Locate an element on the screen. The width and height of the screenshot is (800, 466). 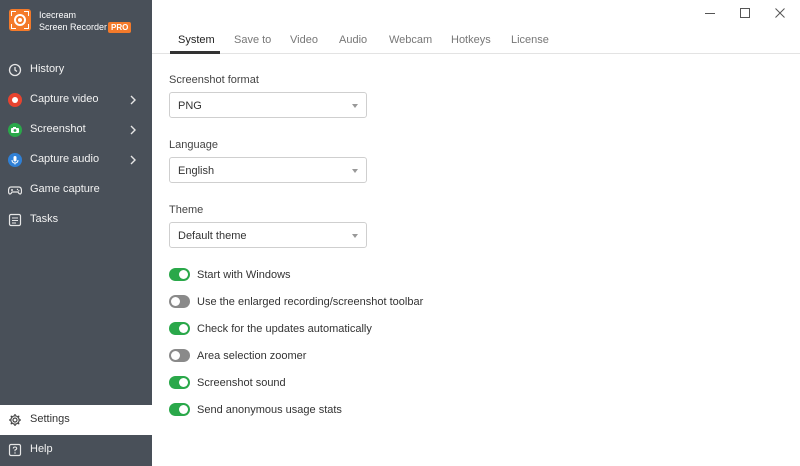
clock-icon is located at coordinates (15, 70).